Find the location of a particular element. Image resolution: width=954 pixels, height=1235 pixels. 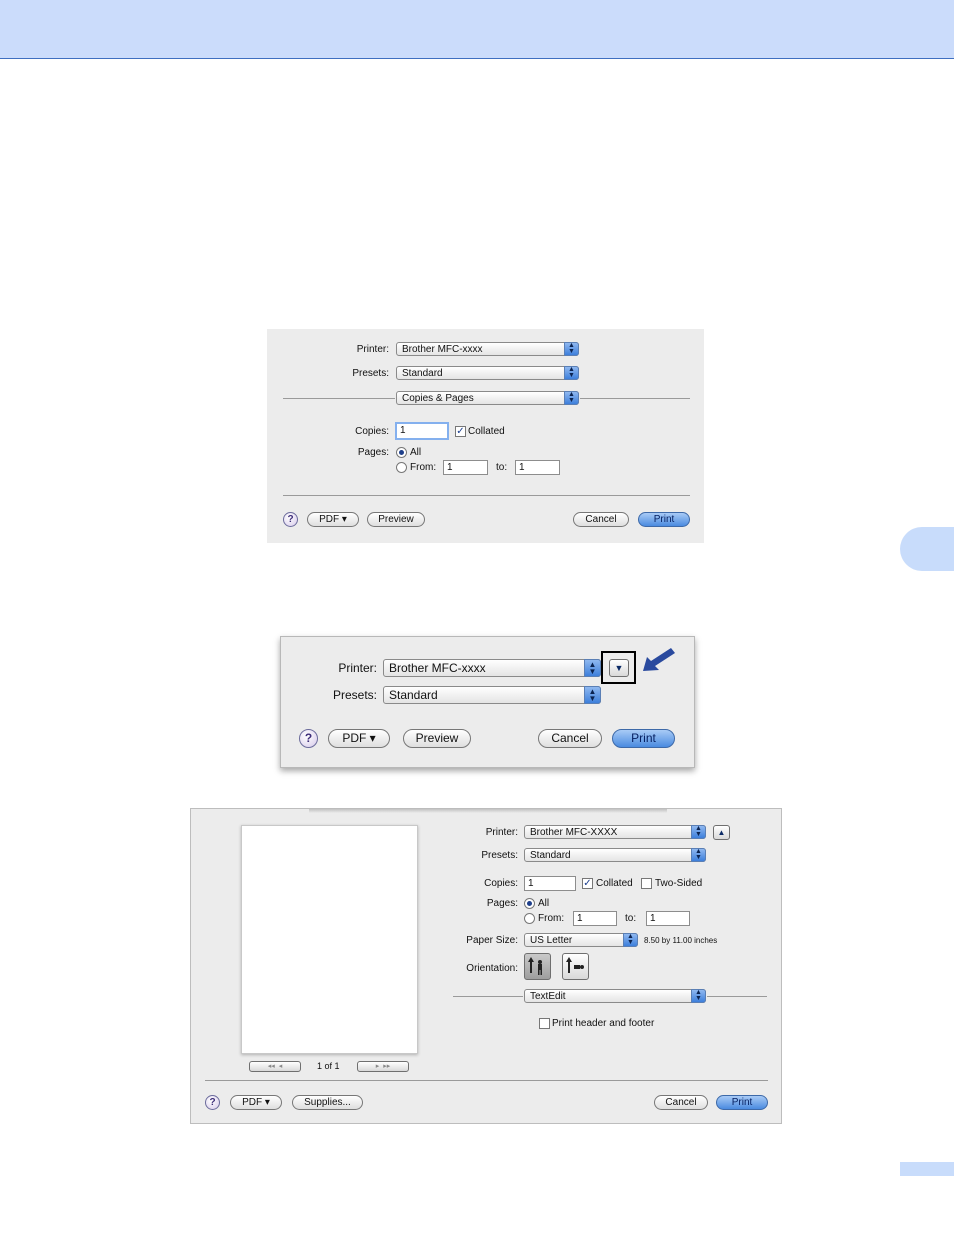

header-footer-label: Print header and footer is located at coordinates (603, 1023).